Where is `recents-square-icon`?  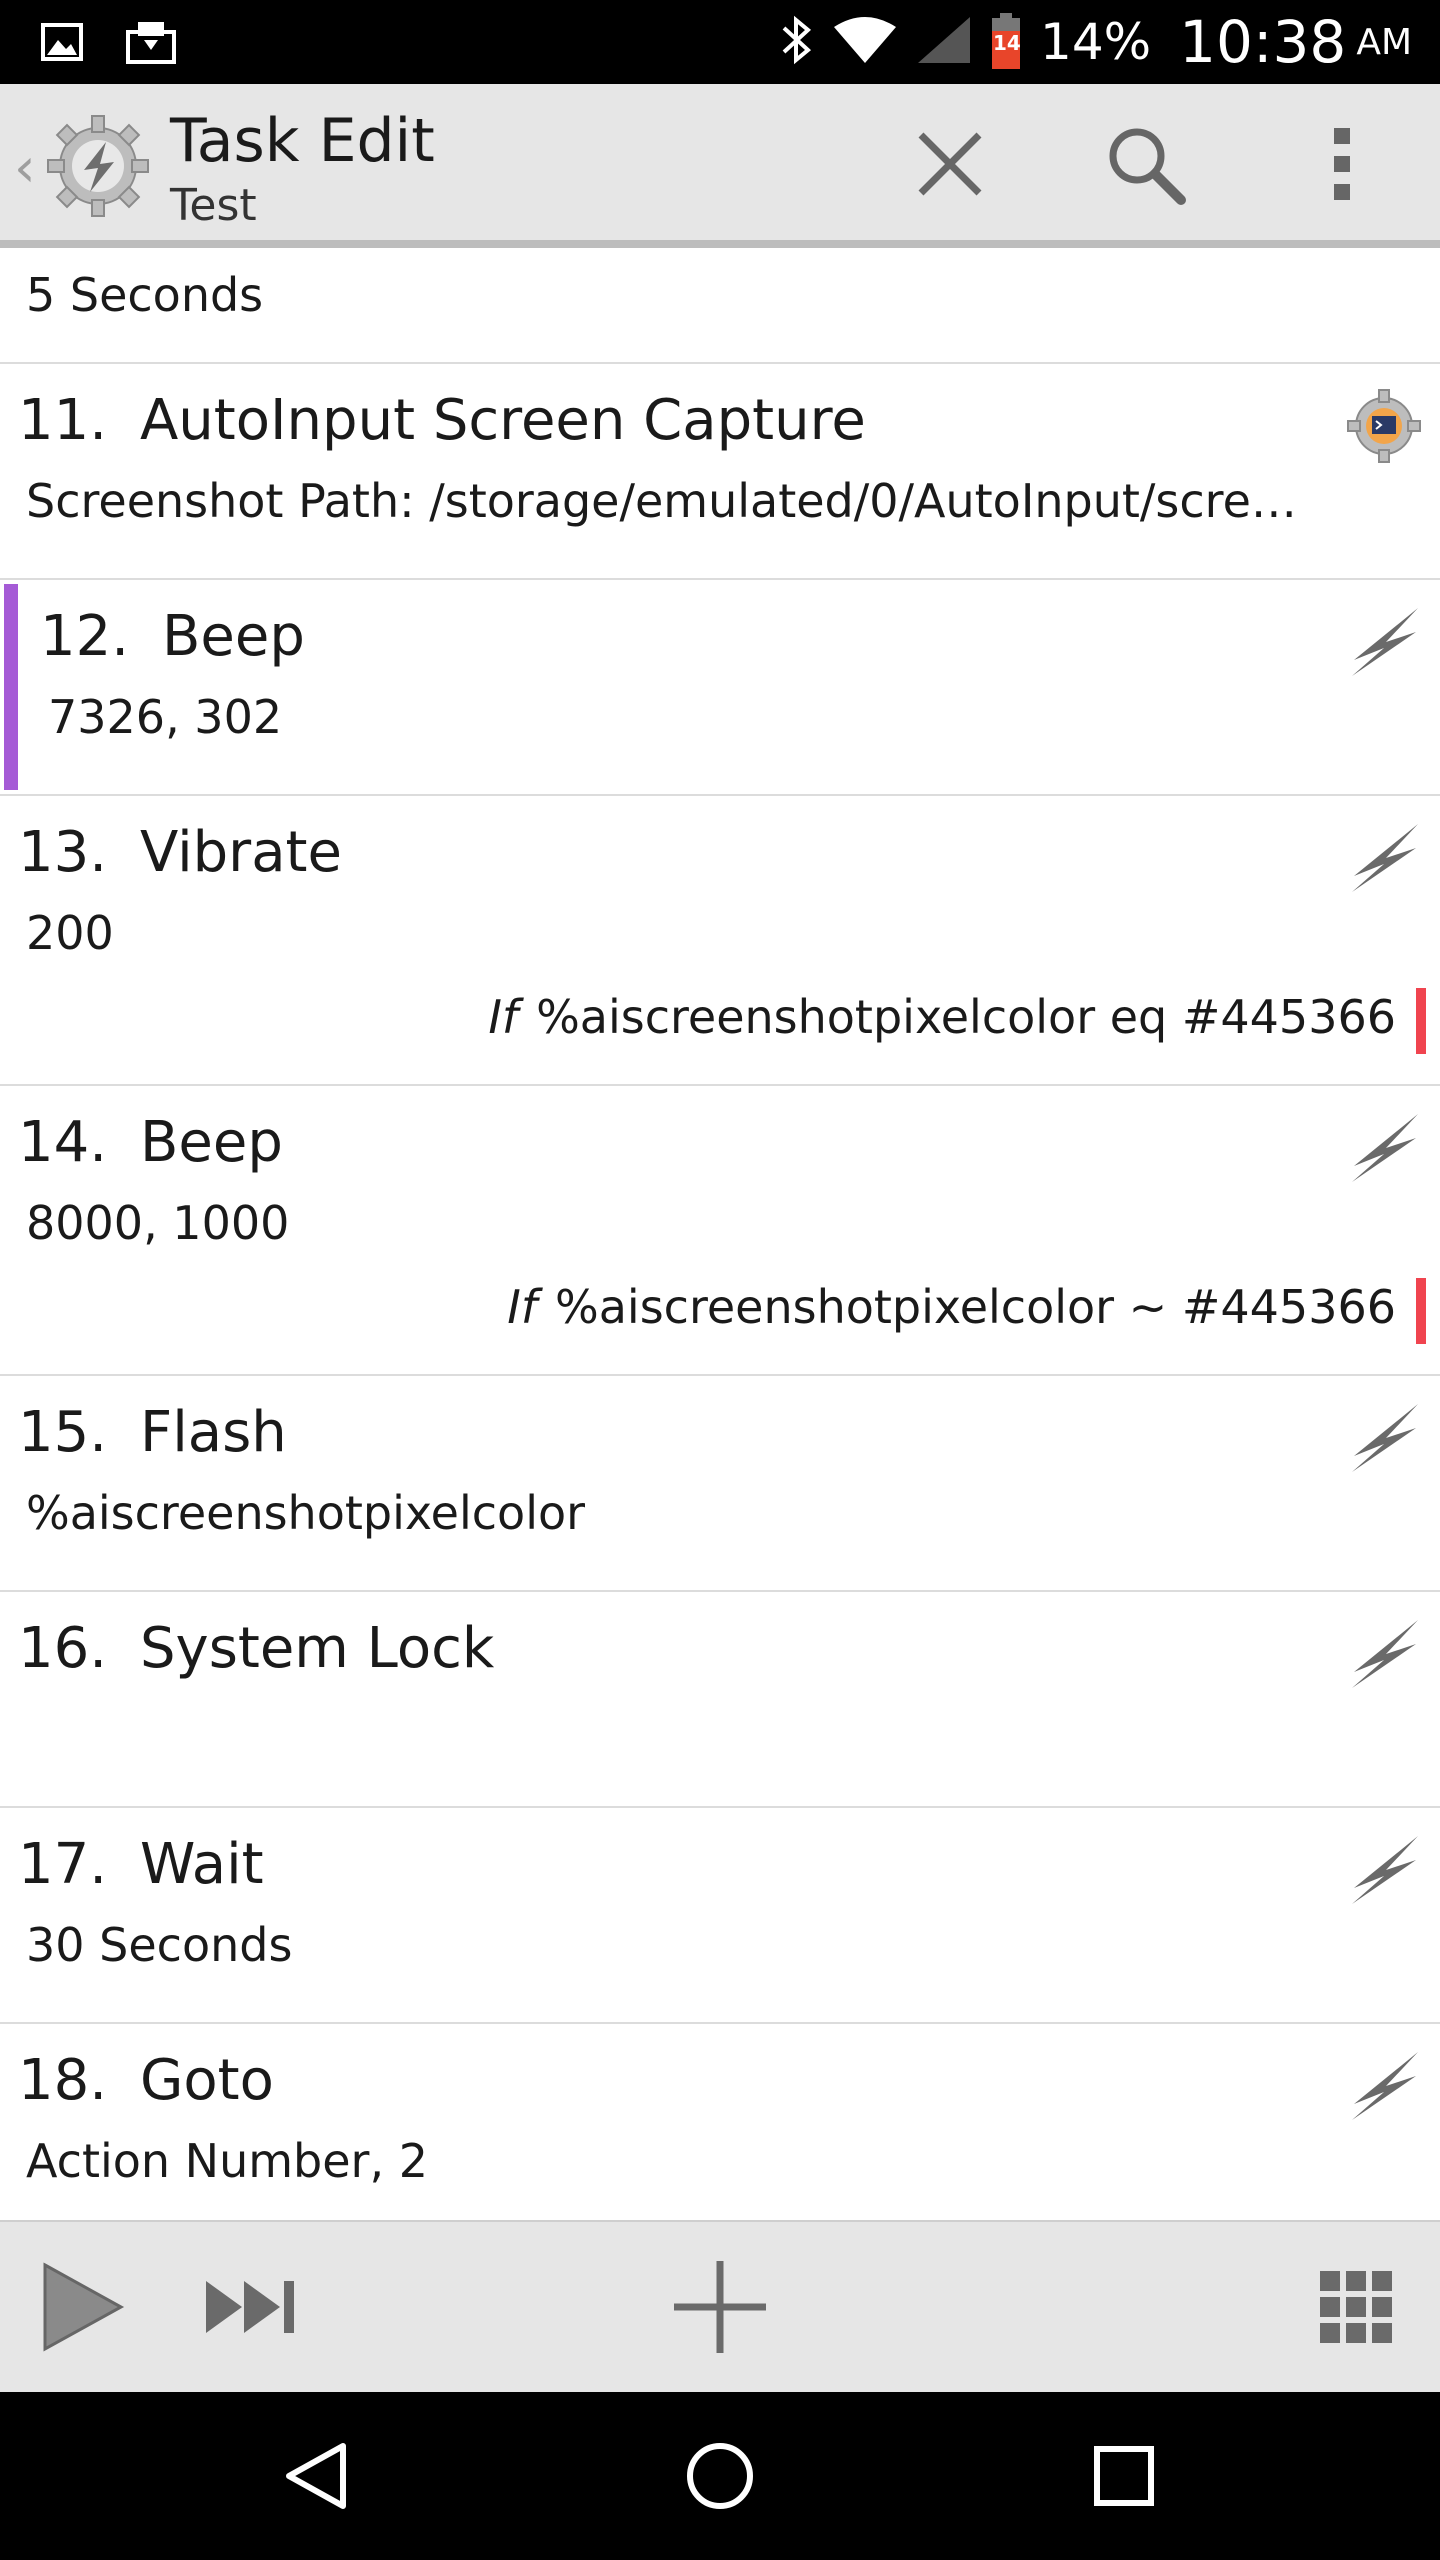
recents-square-icon is located at coordinates (1124, 2476).